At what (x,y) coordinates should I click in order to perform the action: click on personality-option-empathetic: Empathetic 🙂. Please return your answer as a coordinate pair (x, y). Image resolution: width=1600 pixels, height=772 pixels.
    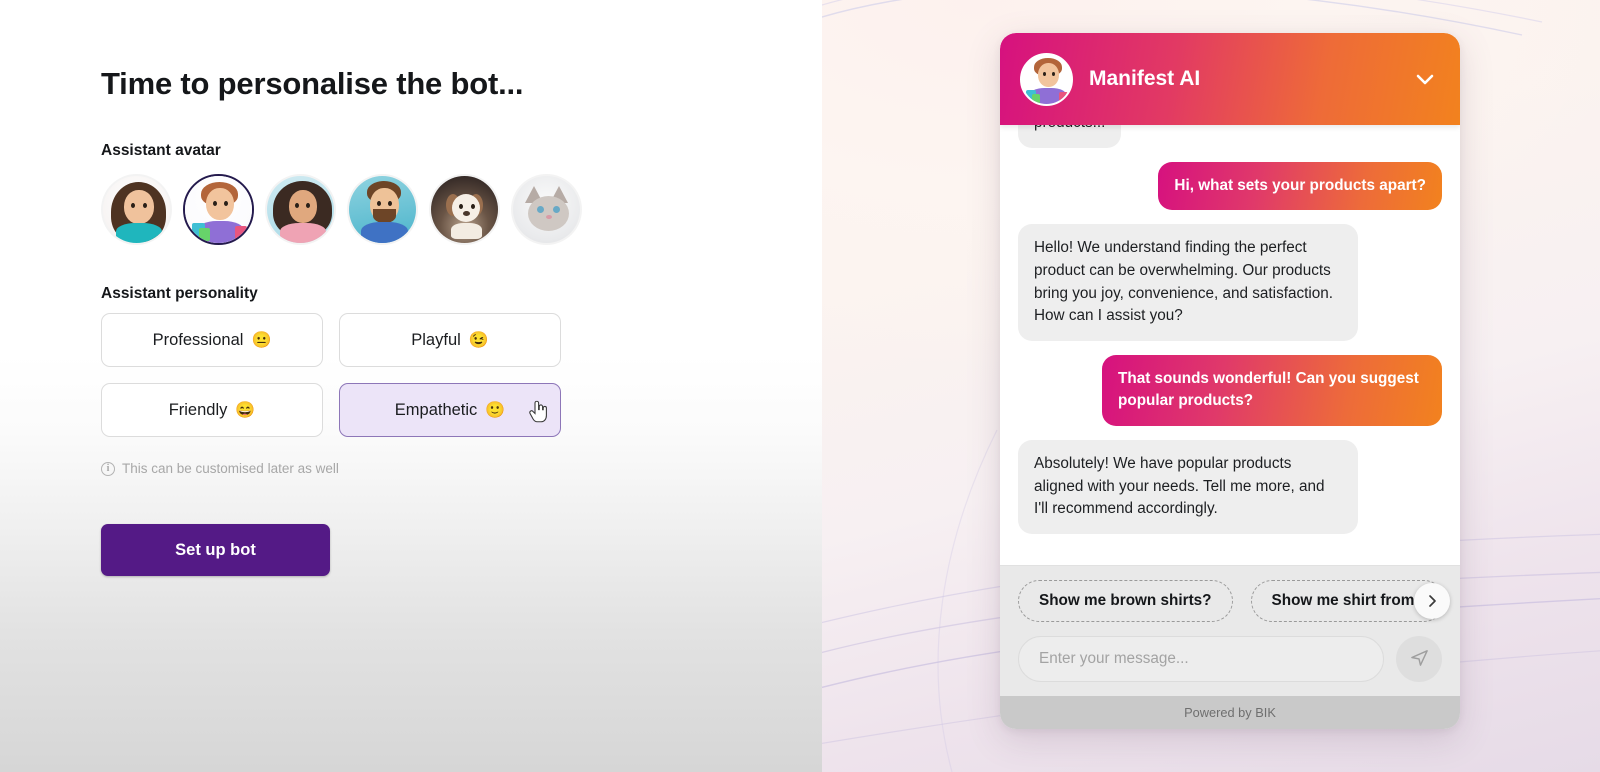
    Looking at the image, I should click on (450, 410).